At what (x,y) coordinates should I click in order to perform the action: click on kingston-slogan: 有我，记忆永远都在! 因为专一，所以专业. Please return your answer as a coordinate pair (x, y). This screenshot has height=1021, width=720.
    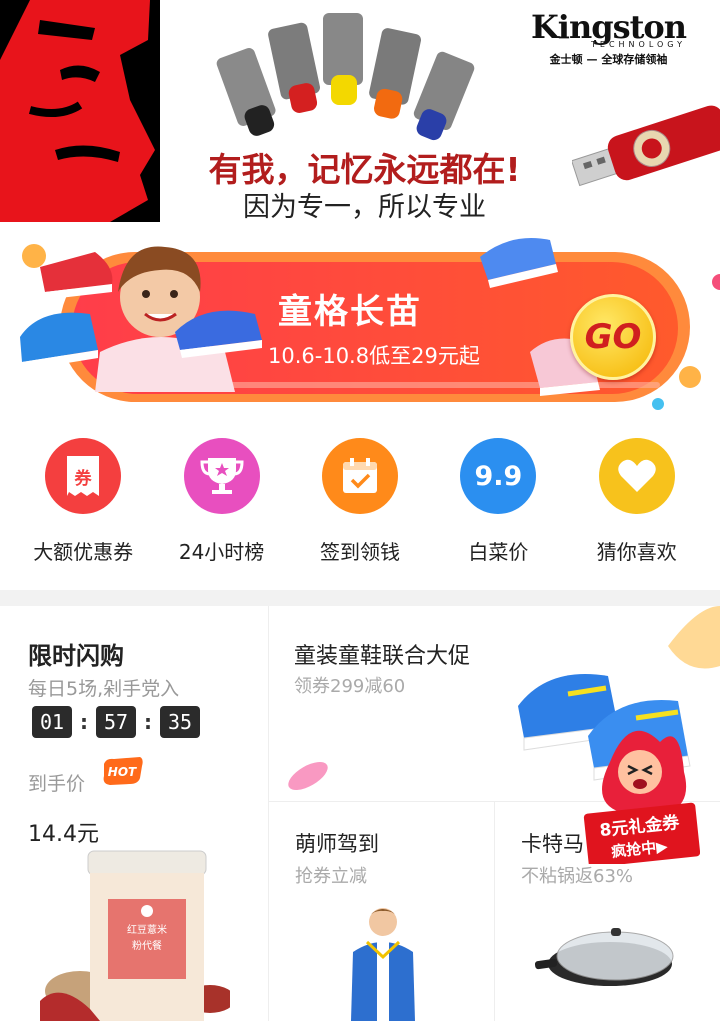
    Looking at the image, I should click on (364, 186).